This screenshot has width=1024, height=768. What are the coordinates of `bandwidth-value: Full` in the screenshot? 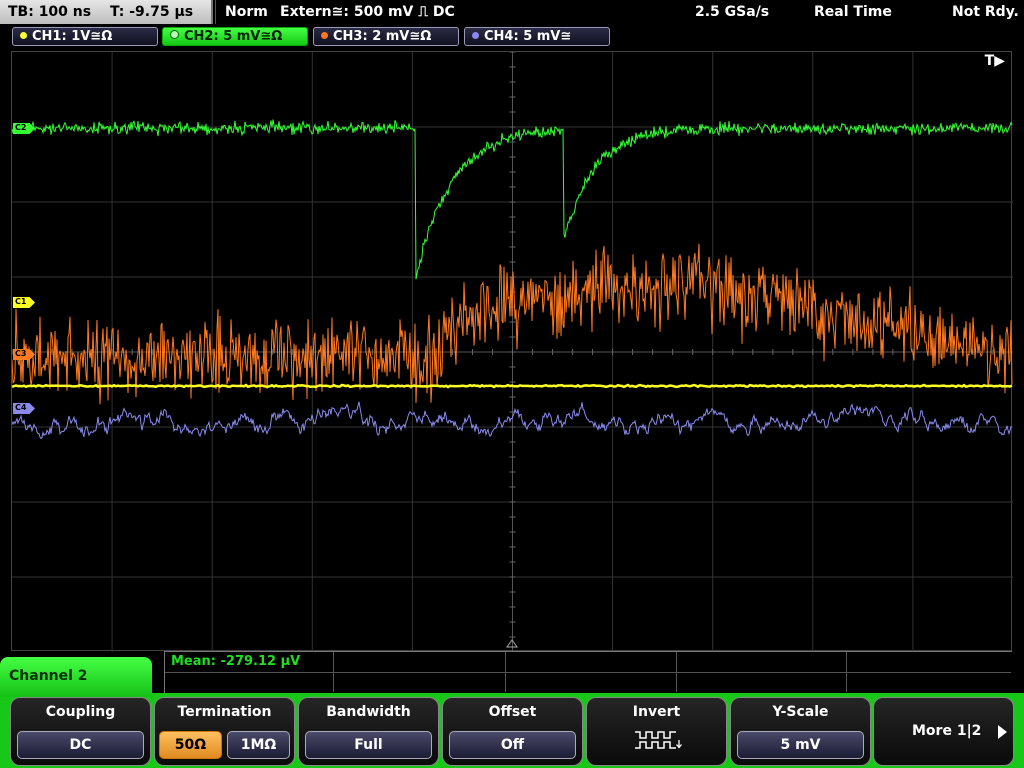 It's located at (368, 745).